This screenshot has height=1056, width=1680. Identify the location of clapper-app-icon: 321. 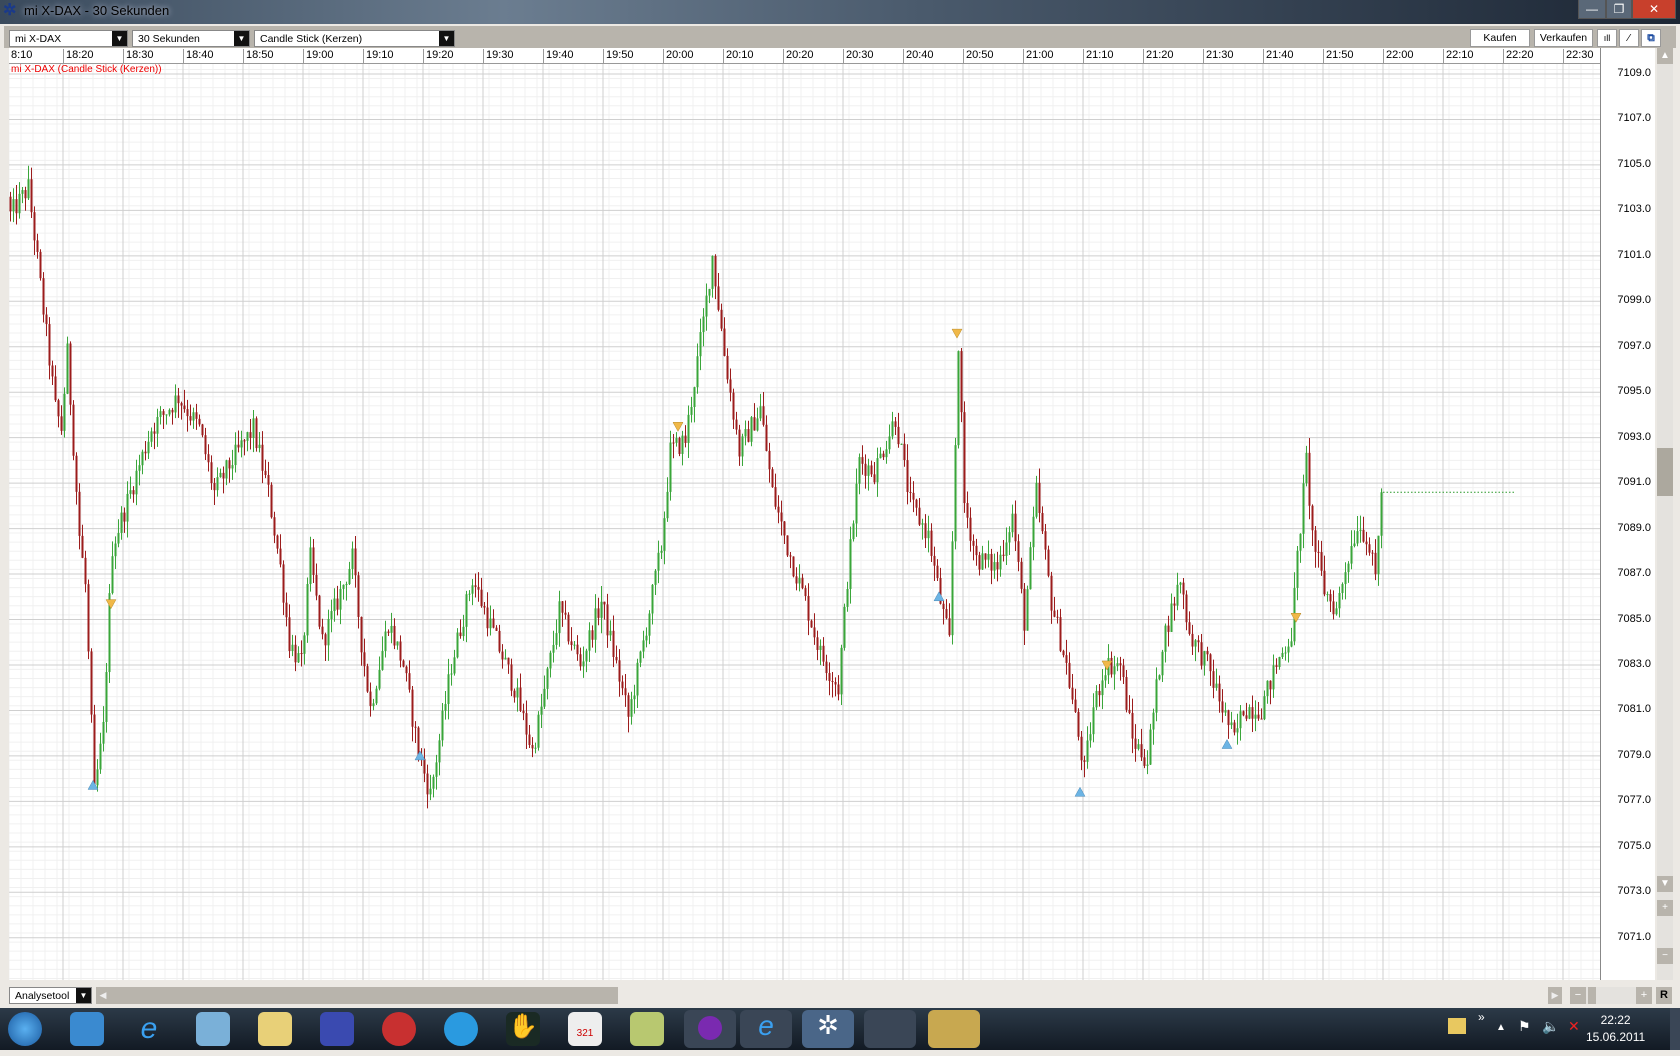
(585, 1029).